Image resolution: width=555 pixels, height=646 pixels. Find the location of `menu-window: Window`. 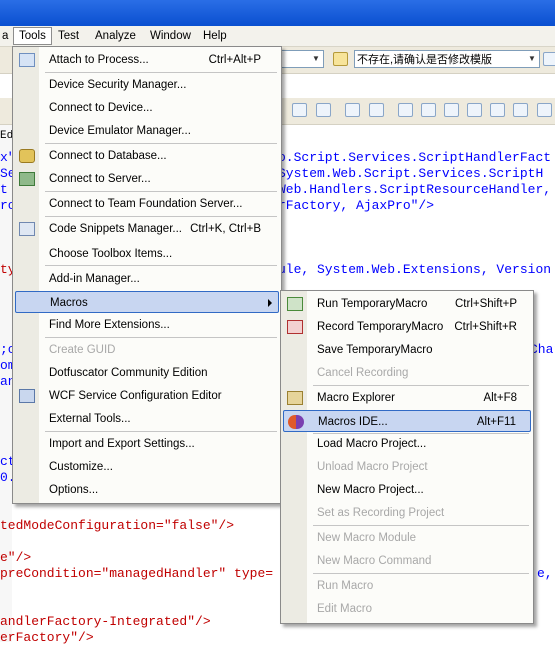

menu-window: Window is located at coordinates (170, 36).